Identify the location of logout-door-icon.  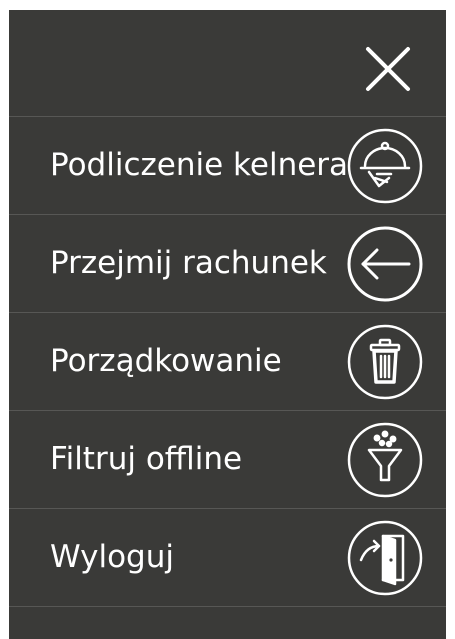
(385, 558).